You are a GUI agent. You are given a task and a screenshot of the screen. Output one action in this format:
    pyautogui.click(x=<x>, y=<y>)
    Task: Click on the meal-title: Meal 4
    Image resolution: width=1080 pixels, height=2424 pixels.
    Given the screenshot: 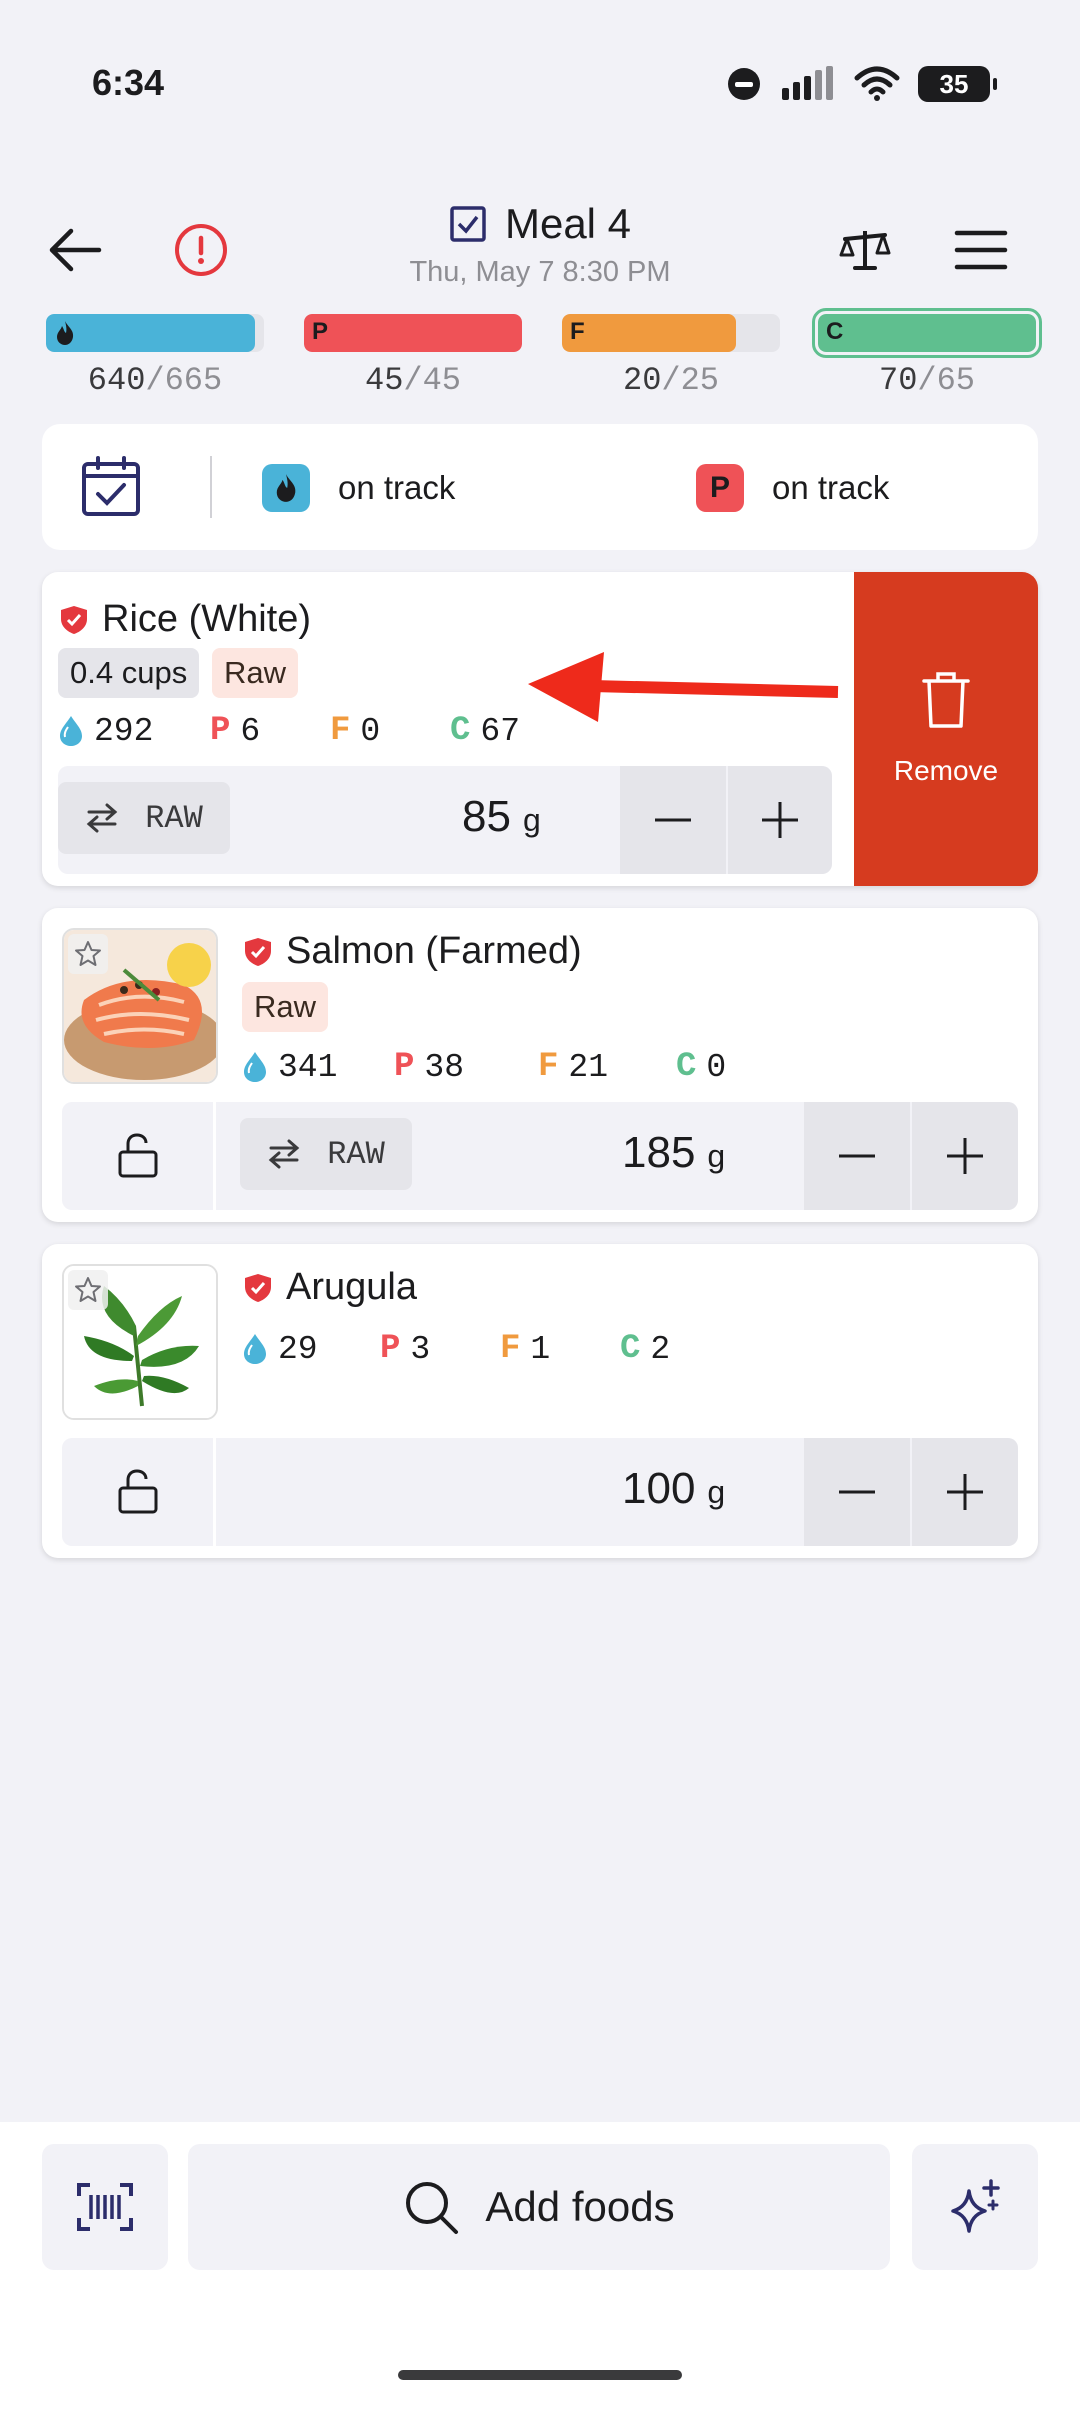 What is the action you would take?
    pyautogui.click(x=568, y=224)
    